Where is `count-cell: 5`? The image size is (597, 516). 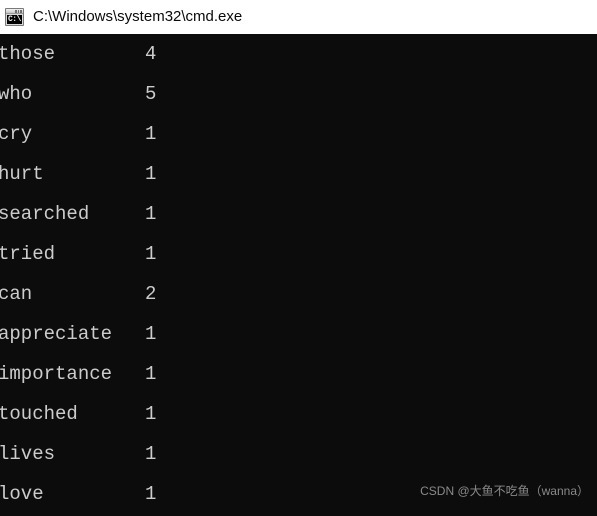 count-cell: 5 is located at coordinates (151, 94).